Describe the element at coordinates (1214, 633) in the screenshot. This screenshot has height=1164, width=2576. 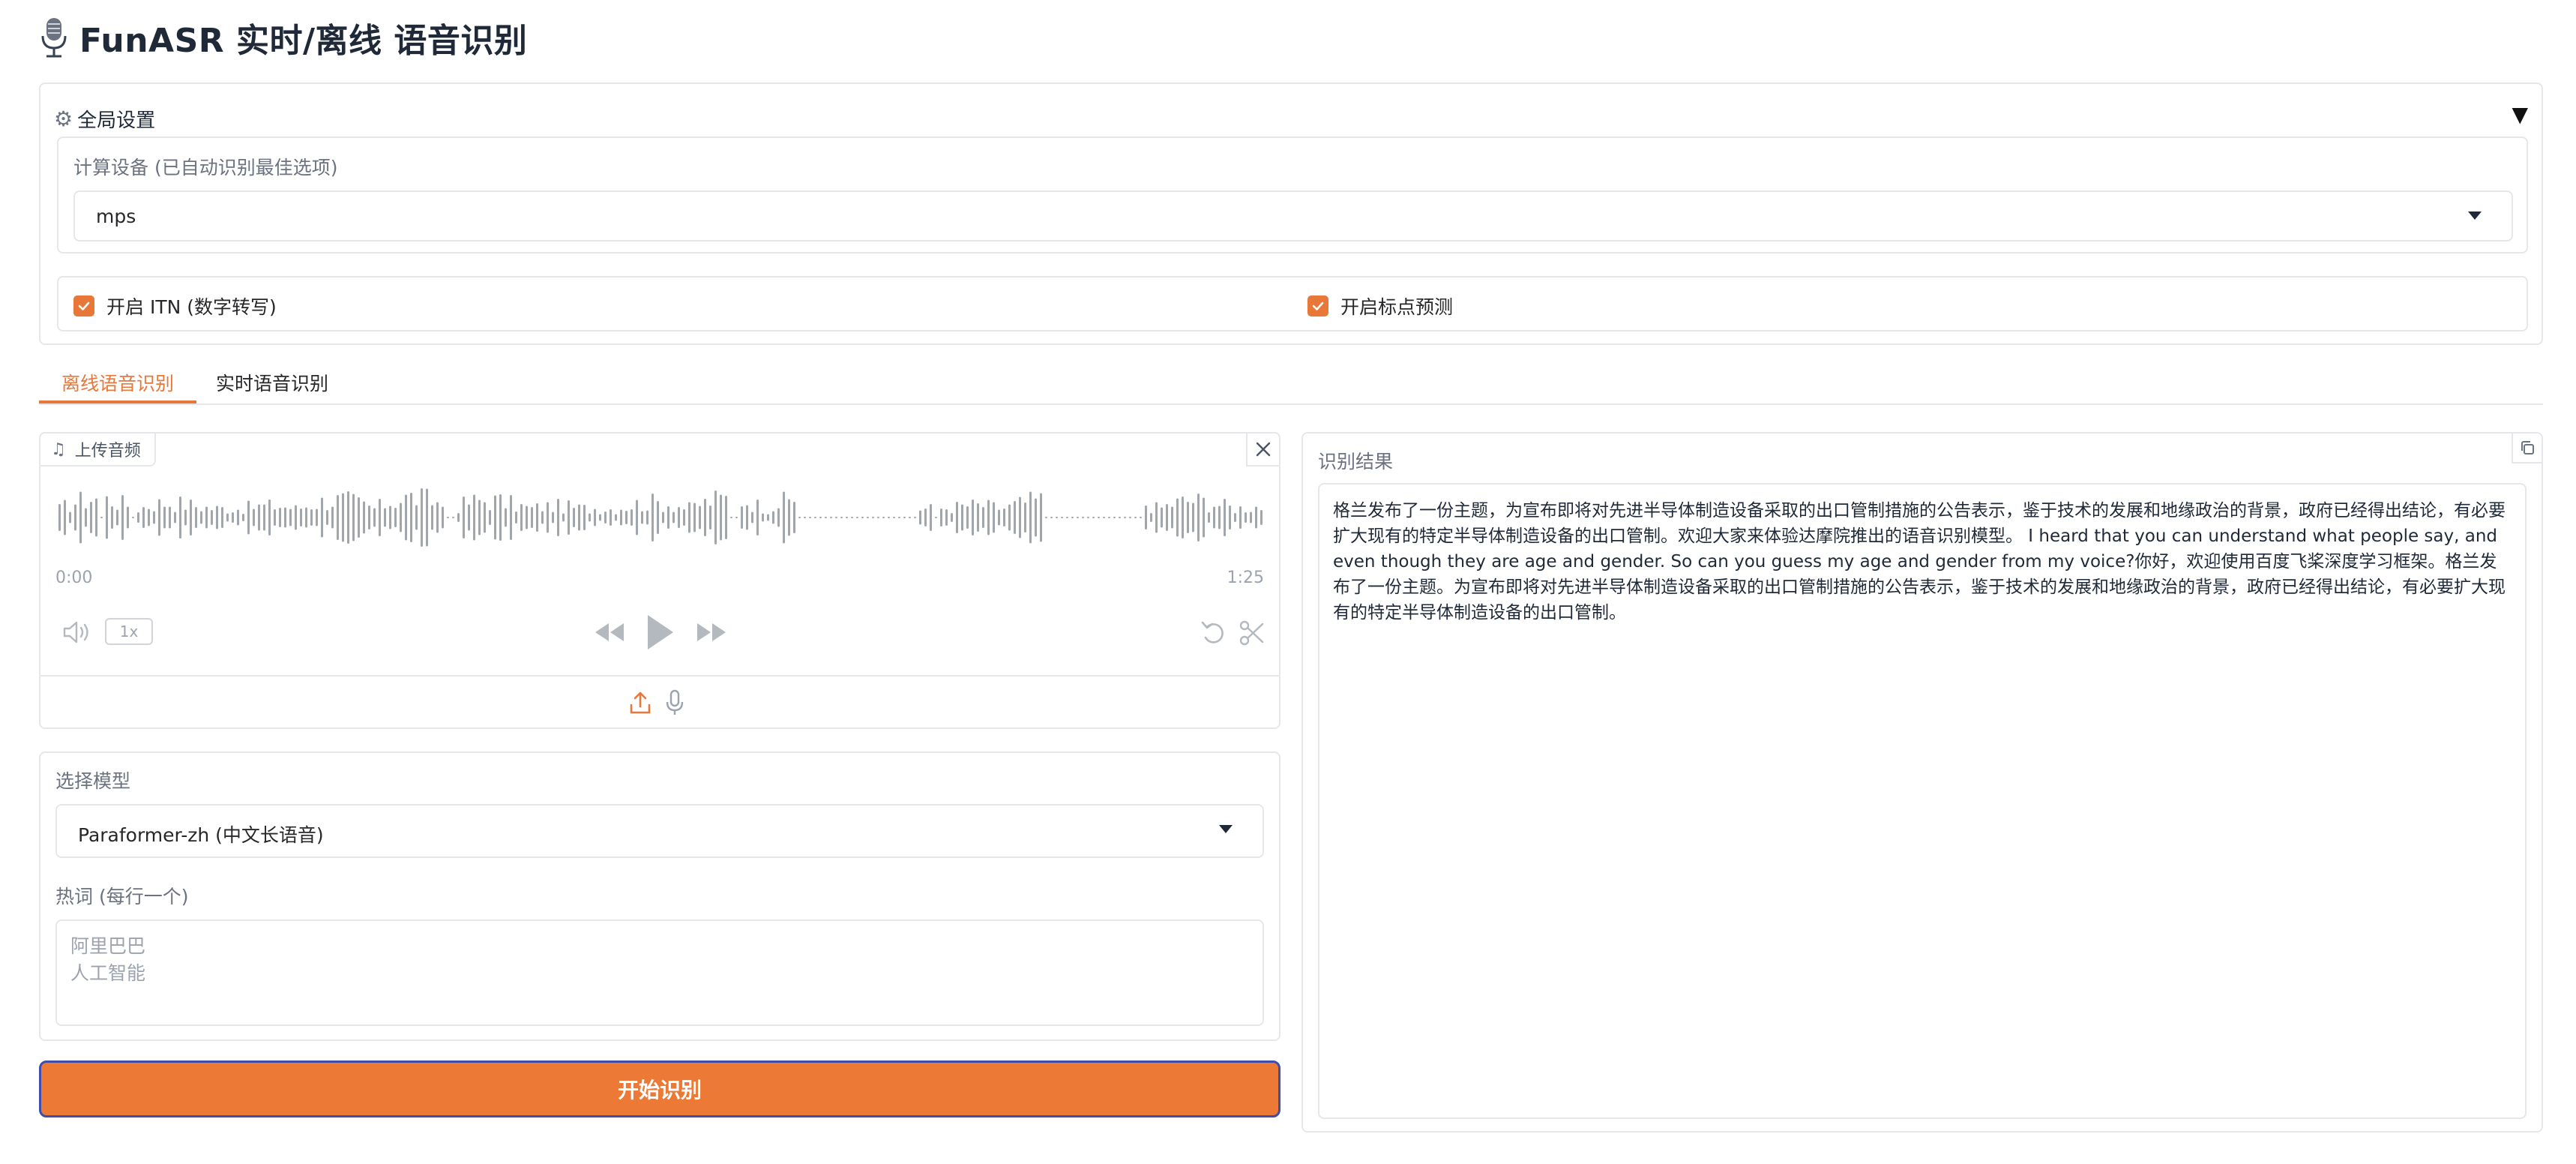
I see `undo-icon` at that location.